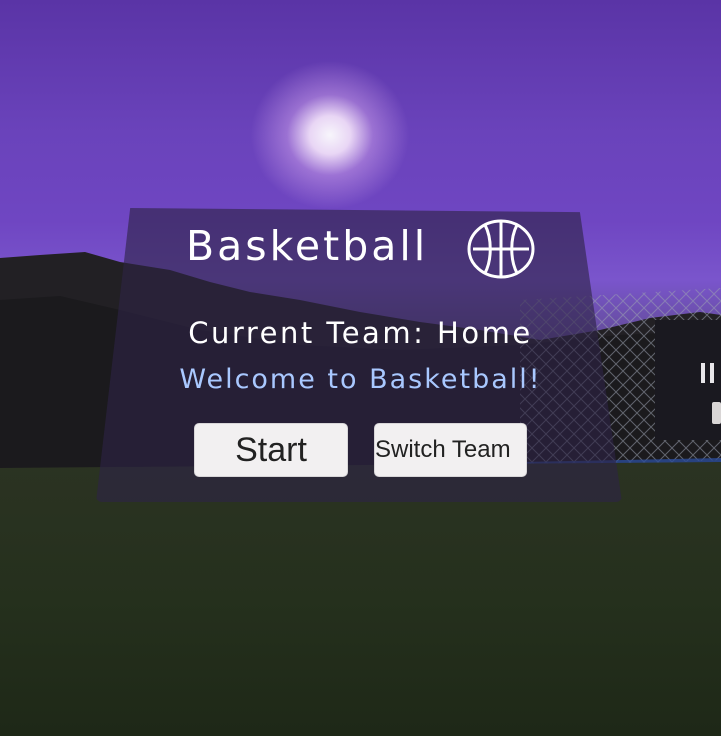  I want to click on pause-icon, so click(708, 373).